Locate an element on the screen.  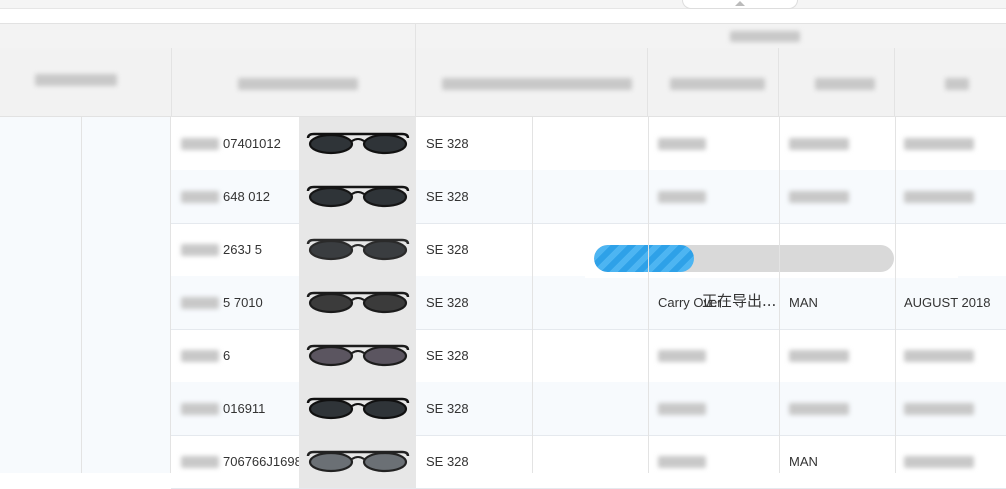
group-header-label is located at coordinates (765, 36).